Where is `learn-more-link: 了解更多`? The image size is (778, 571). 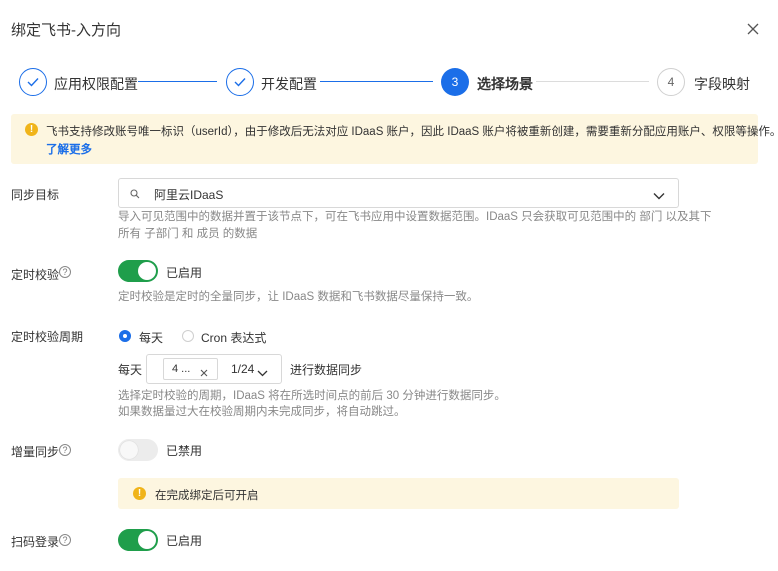
learn-more-link: 了解更多 is located at coordinates (69, 149).